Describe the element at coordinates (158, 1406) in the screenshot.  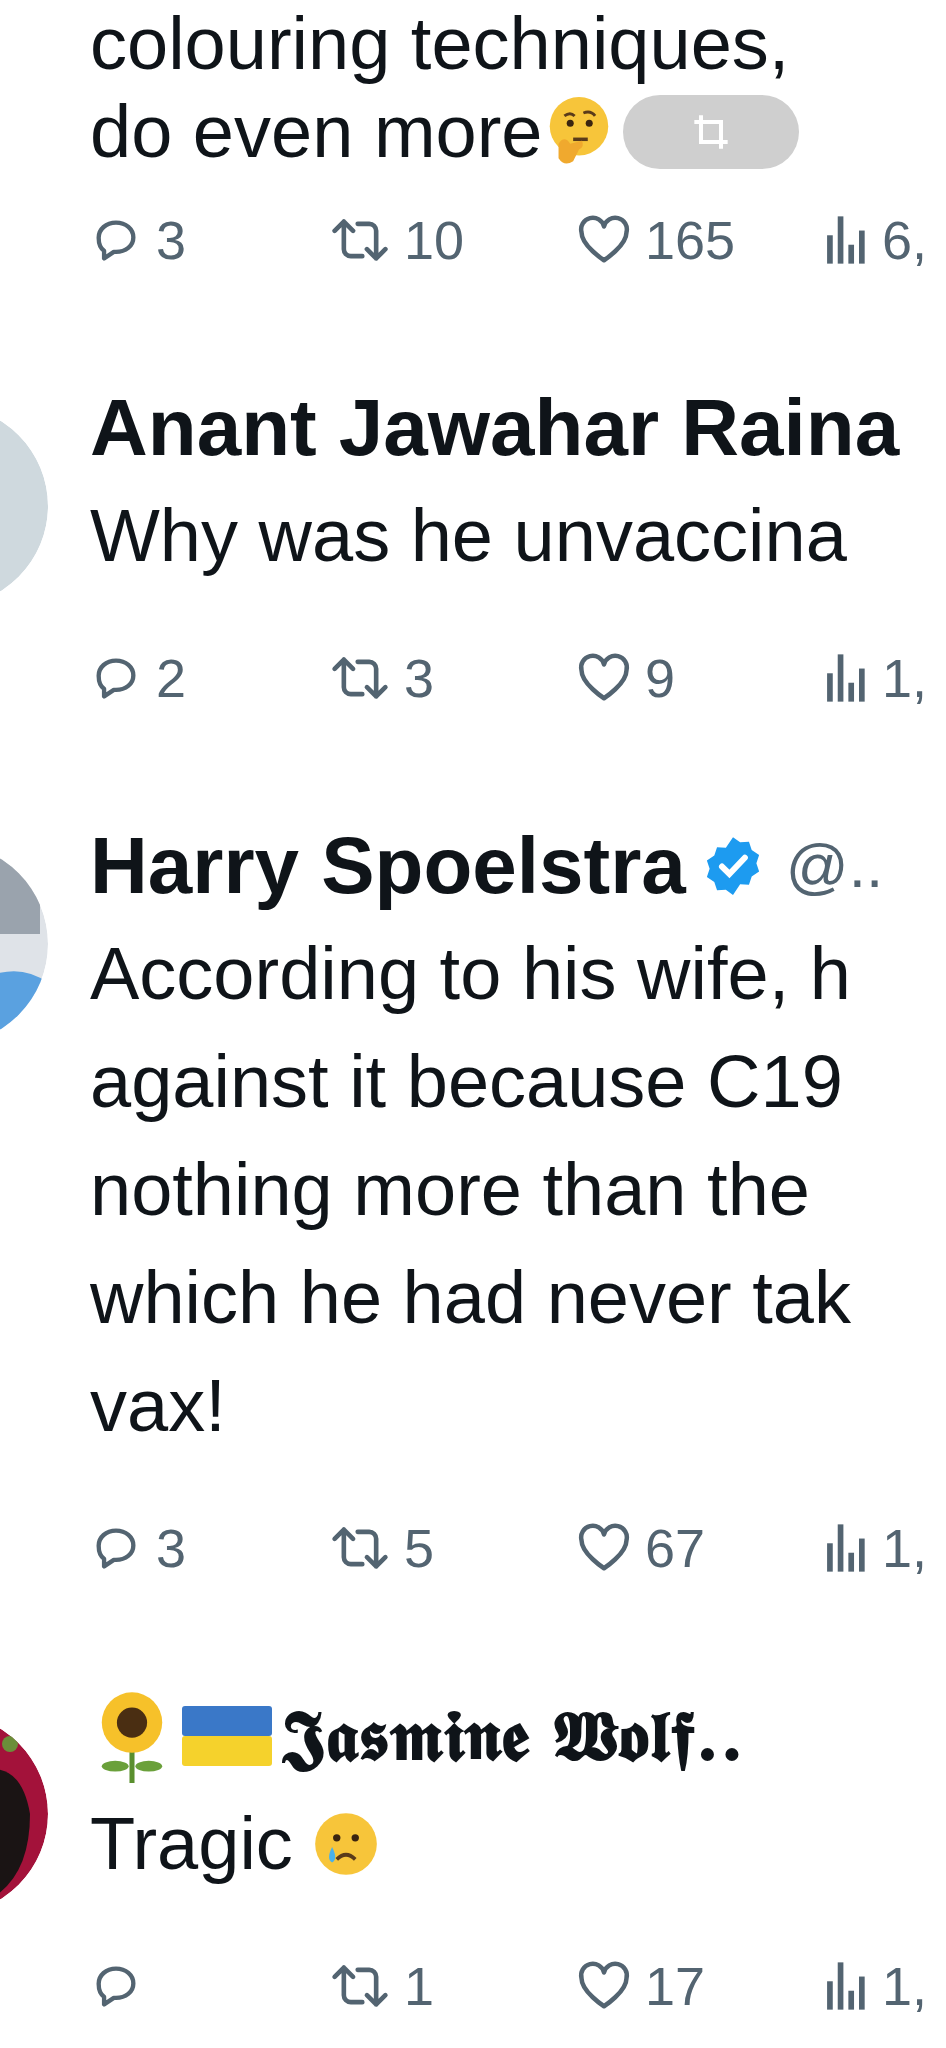
I see `tweet-text: vax!` at that location.